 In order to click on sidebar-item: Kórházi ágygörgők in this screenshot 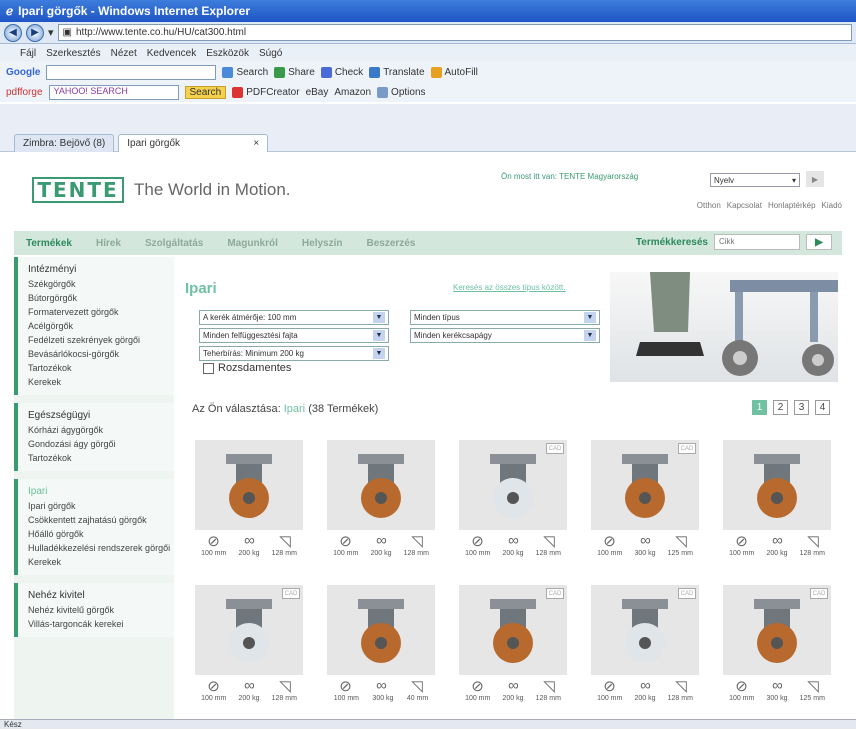, I will do `click(101, 430)`.